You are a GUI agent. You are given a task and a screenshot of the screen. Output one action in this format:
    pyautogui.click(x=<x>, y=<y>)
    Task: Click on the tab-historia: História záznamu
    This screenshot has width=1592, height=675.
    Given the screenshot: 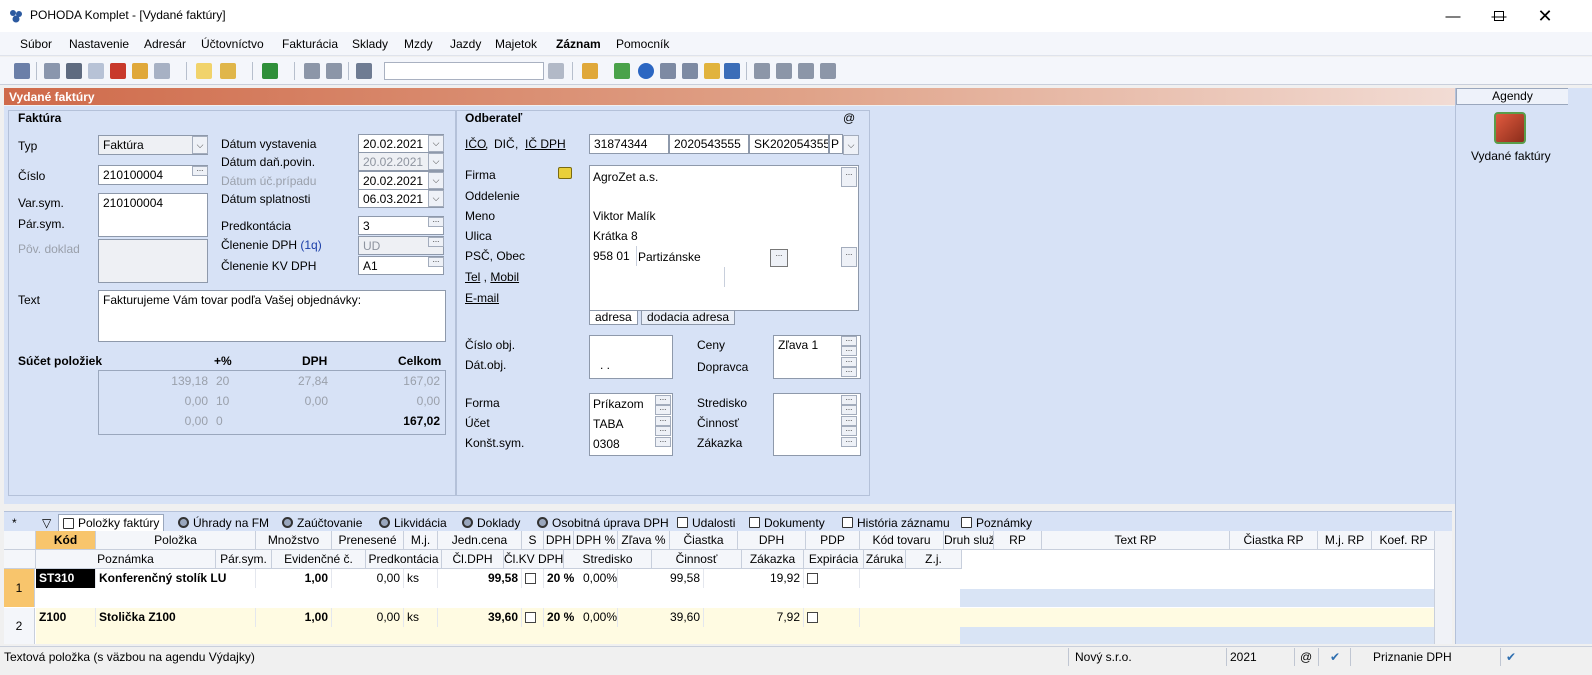 What is the action you would take?
    pyautogui.click(x=896, y=522)
    